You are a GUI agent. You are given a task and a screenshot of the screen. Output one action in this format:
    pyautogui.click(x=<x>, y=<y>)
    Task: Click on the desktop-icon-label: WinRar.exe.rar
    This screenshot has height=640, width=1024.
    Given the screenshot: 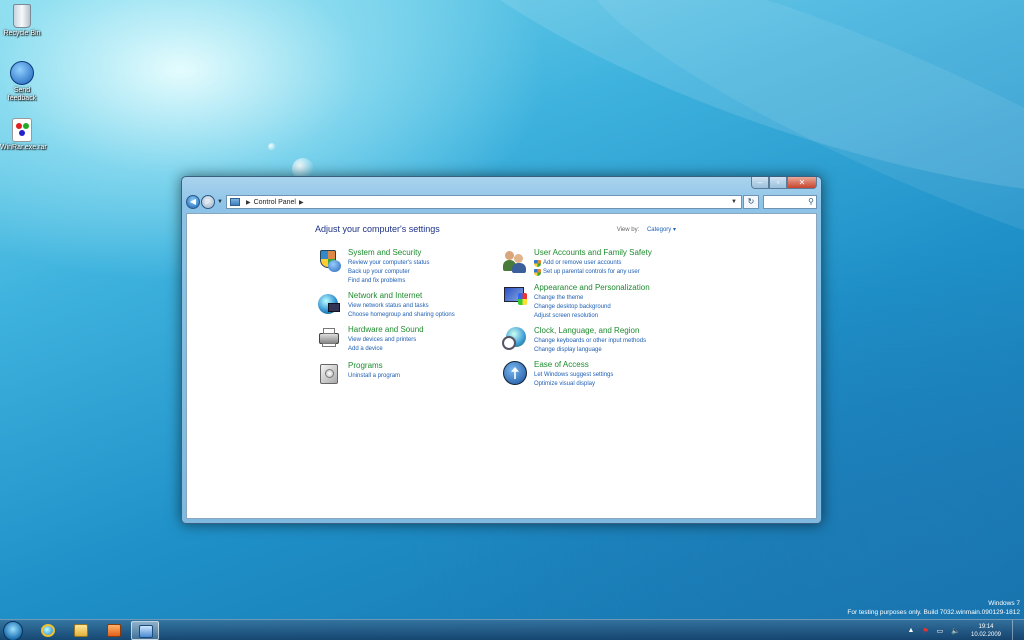 What is the action you would take?
    pyautogui.click(x=23, y=147)
    